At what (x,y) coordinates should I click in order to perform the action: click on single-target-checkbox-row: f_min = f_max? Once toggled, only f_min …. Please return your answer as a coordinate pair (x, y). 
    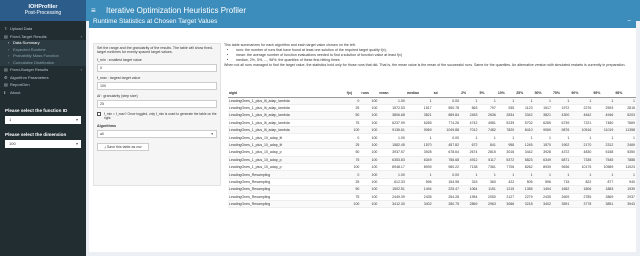
    Looking at the image, I should click on (157, 116).